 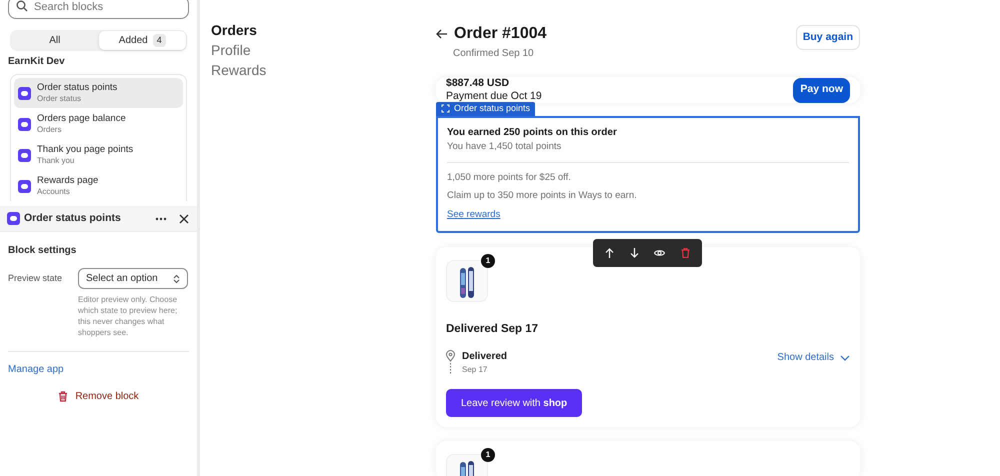 I want to click on block-title: Order status points, so click(x=77, y=87).